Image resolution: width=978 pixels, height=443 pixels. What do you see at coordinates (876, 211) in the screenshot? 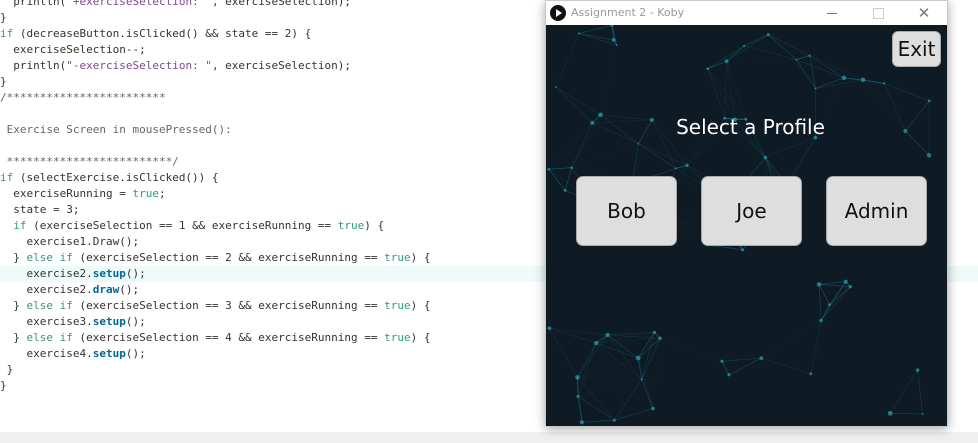
I see `profile-button-admin: Admin` at bounding box center [876, 211].